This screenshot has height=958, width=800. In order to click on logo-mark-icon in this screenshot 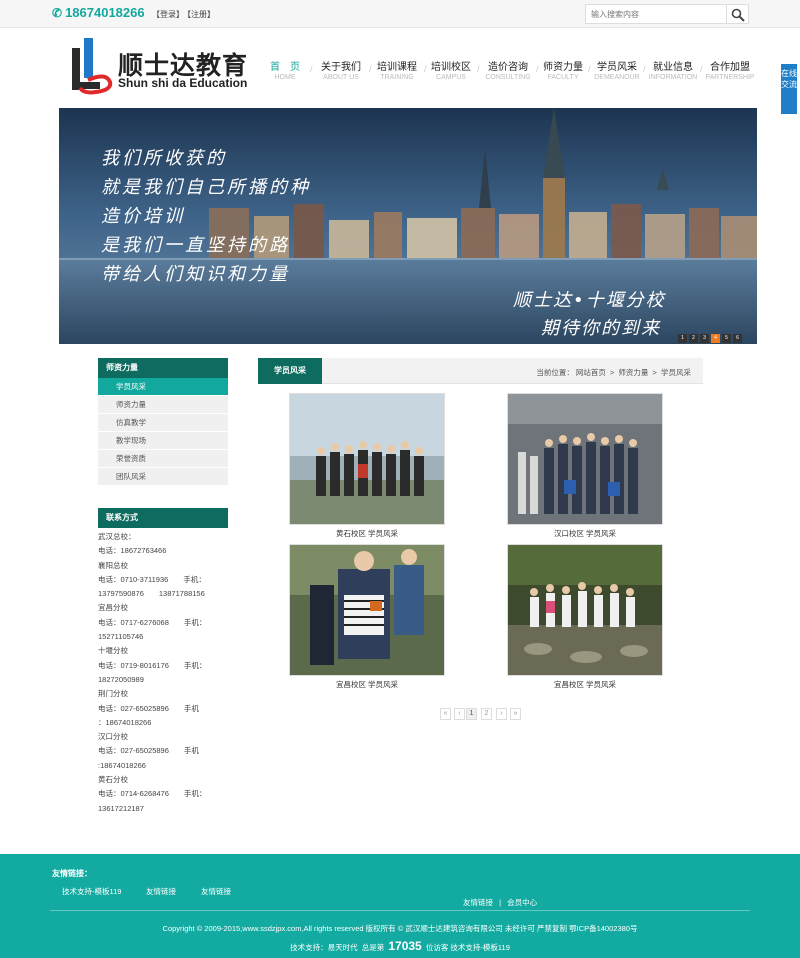, I will do `click(92, 66)`.